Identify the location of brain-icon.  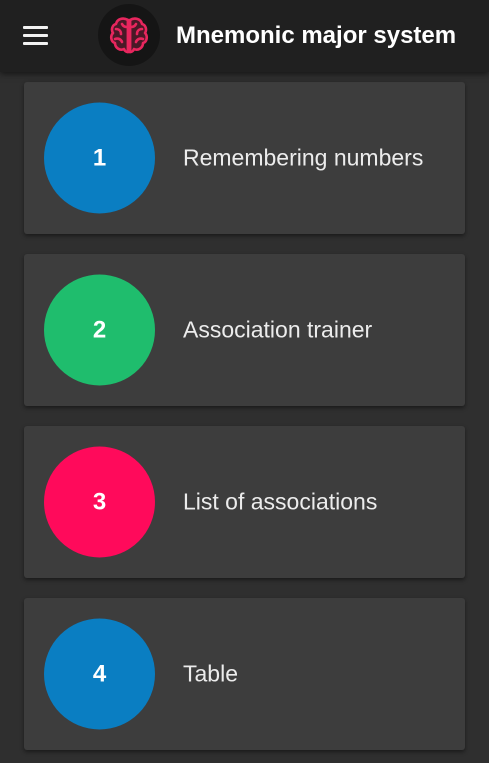
(129, 35).